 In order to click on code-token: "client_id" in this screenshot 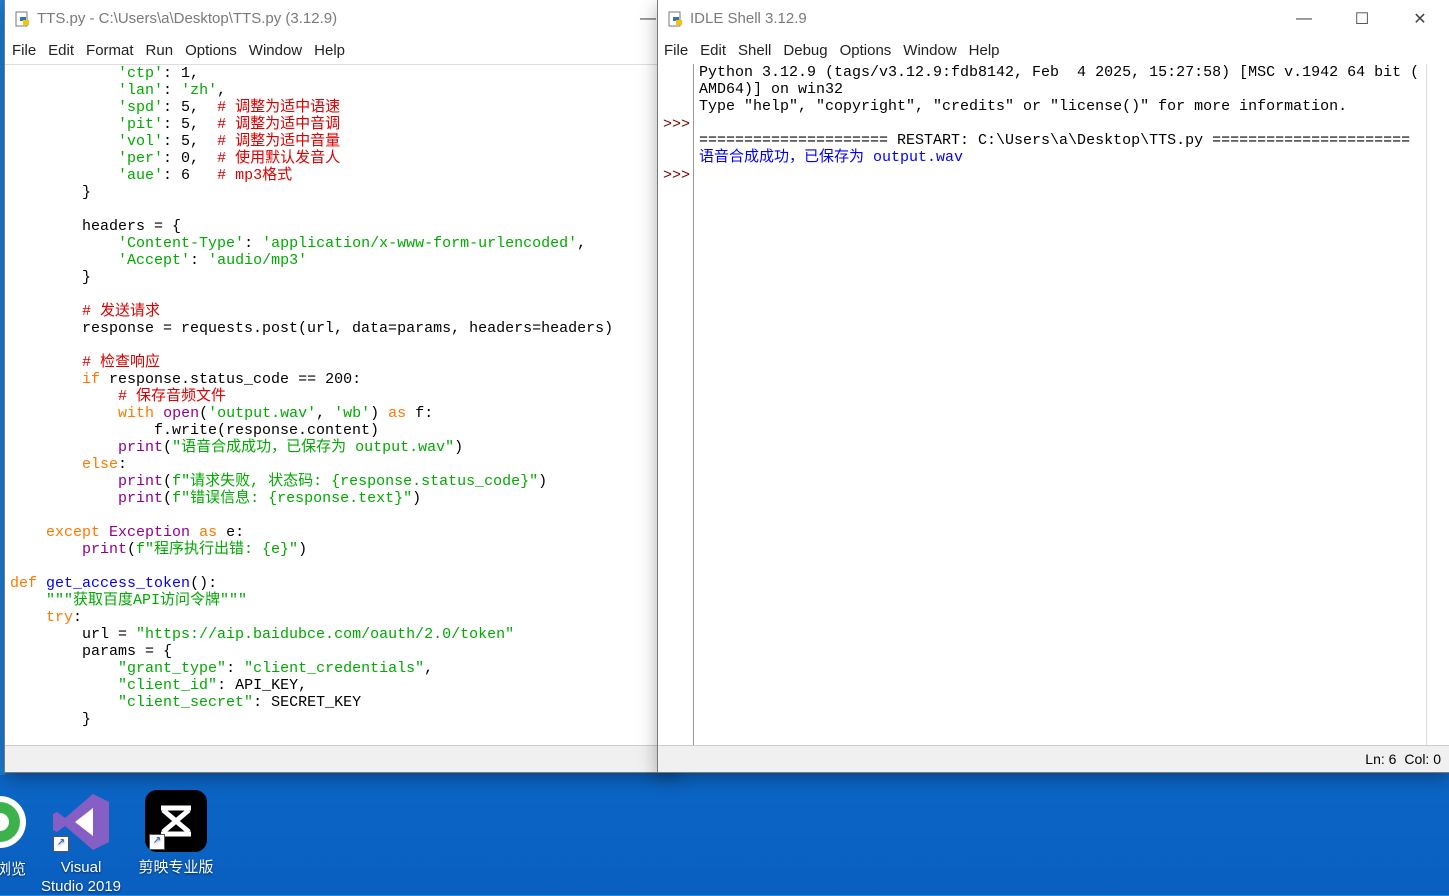, I will do `click(168, 685)`.